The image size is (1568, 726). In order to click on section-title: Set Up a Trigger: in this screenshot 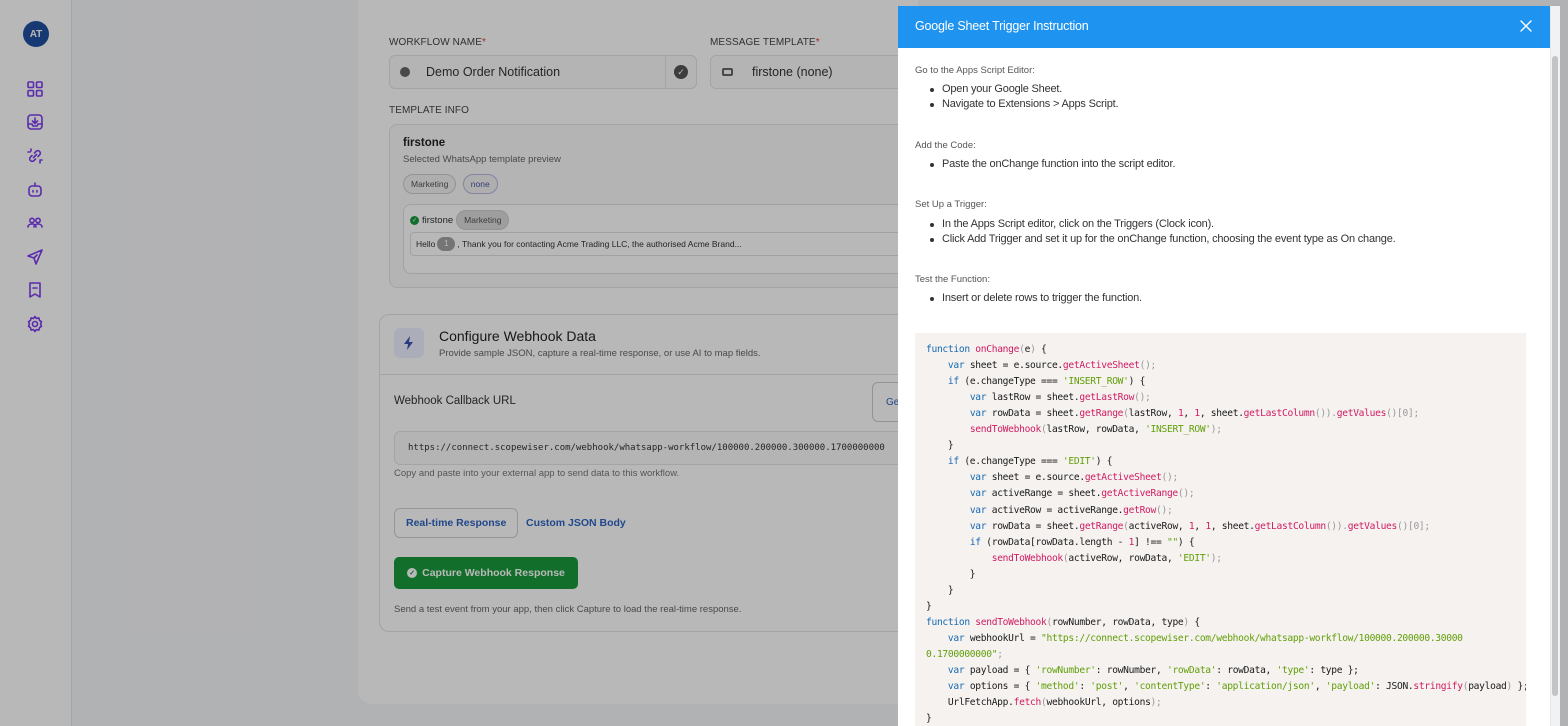, I will do `click(951, 204)`.